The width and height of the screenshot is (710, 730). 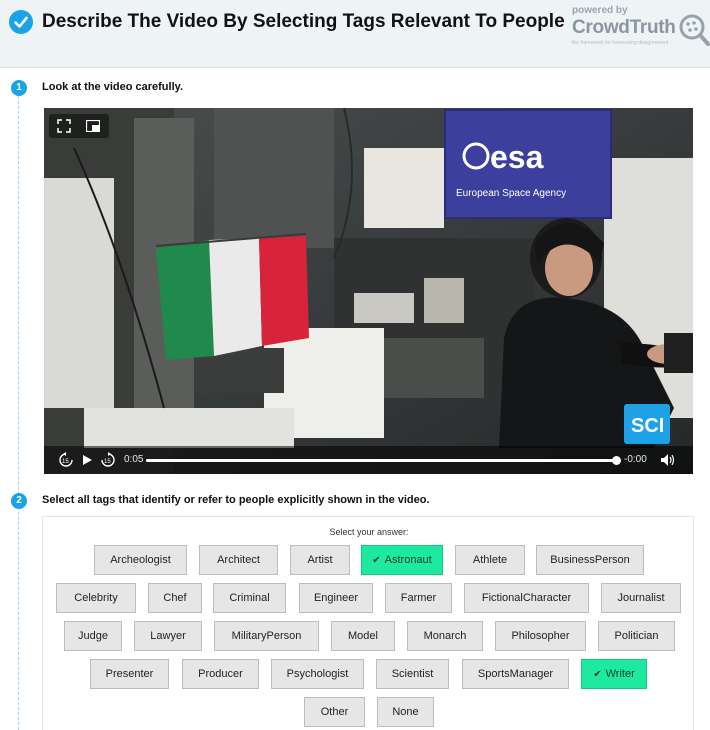 I want to click on current-time: 0:05, so click(x=134, y=459).